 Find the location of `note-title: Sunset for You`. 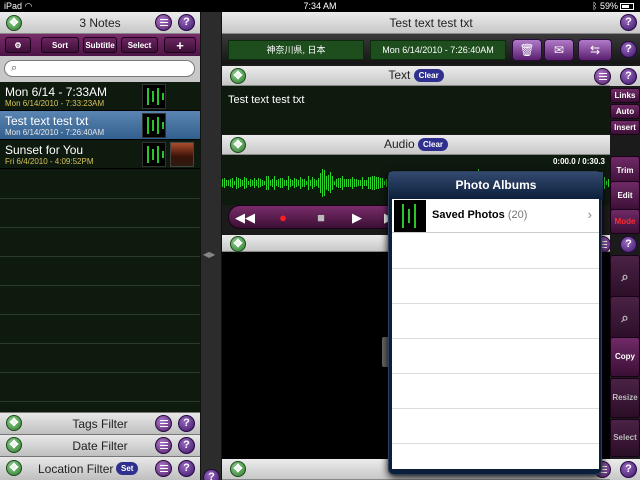

note-title: Sunset for You is located at coordinates (44, 150).